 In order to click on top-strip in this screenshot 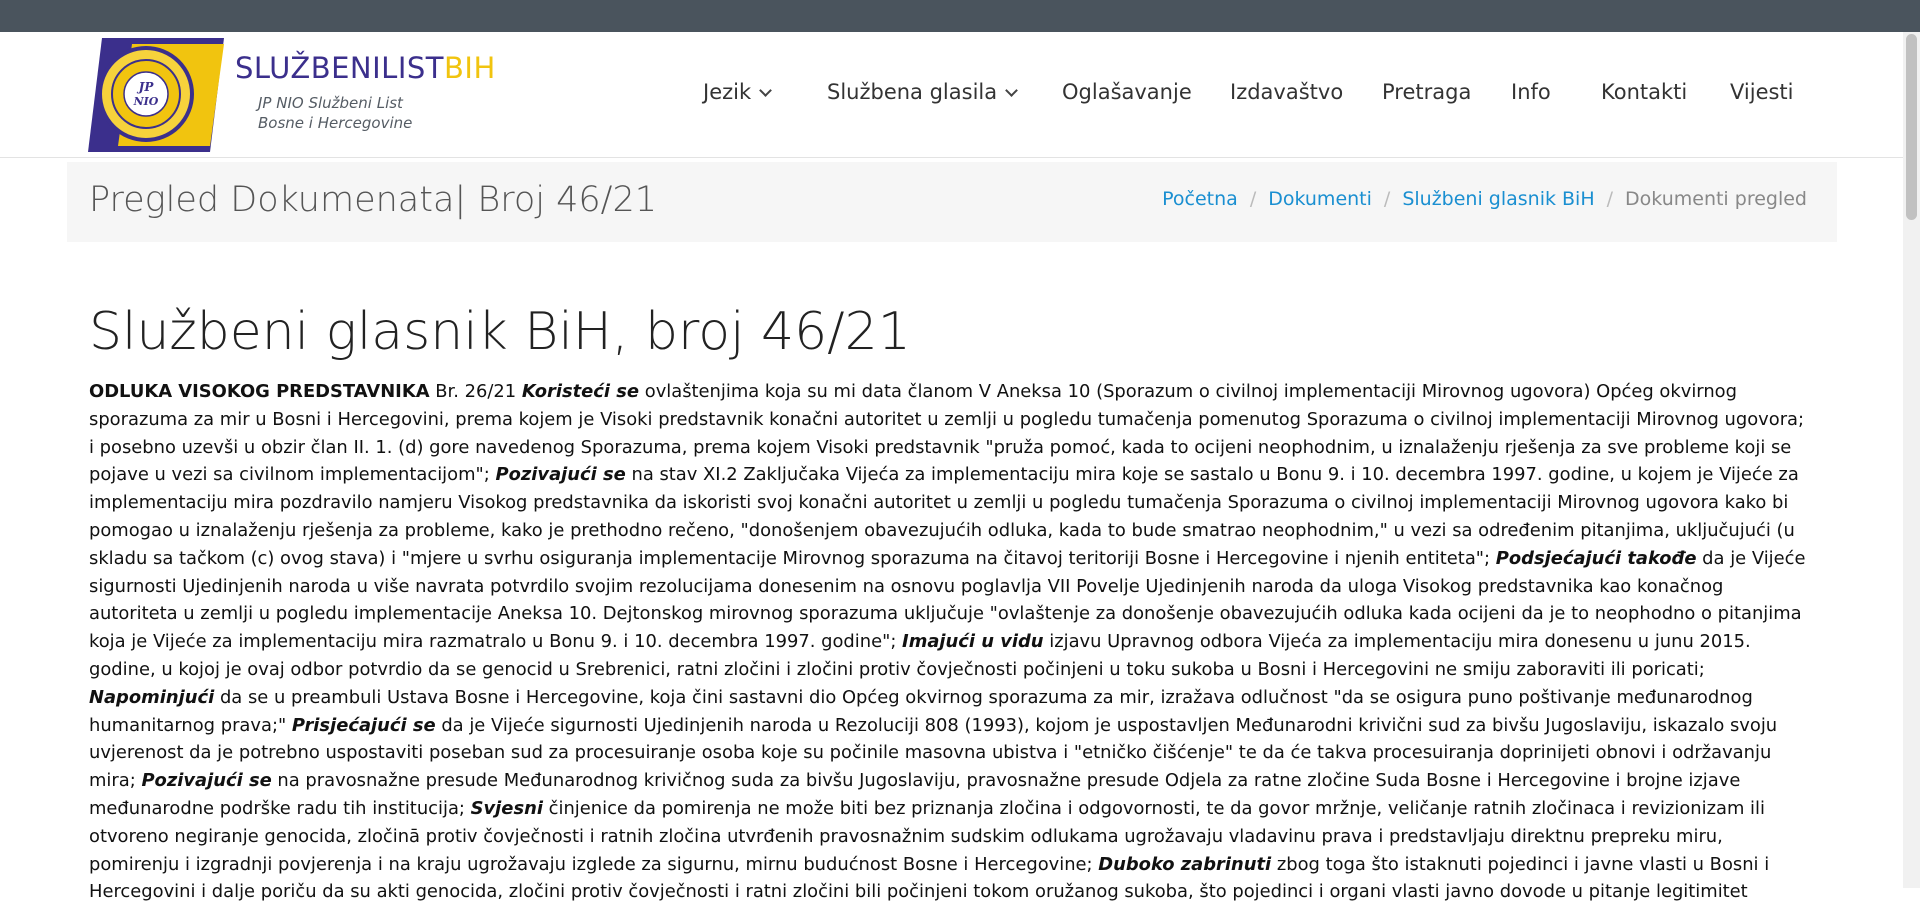, I will do `click(960, 16)`.